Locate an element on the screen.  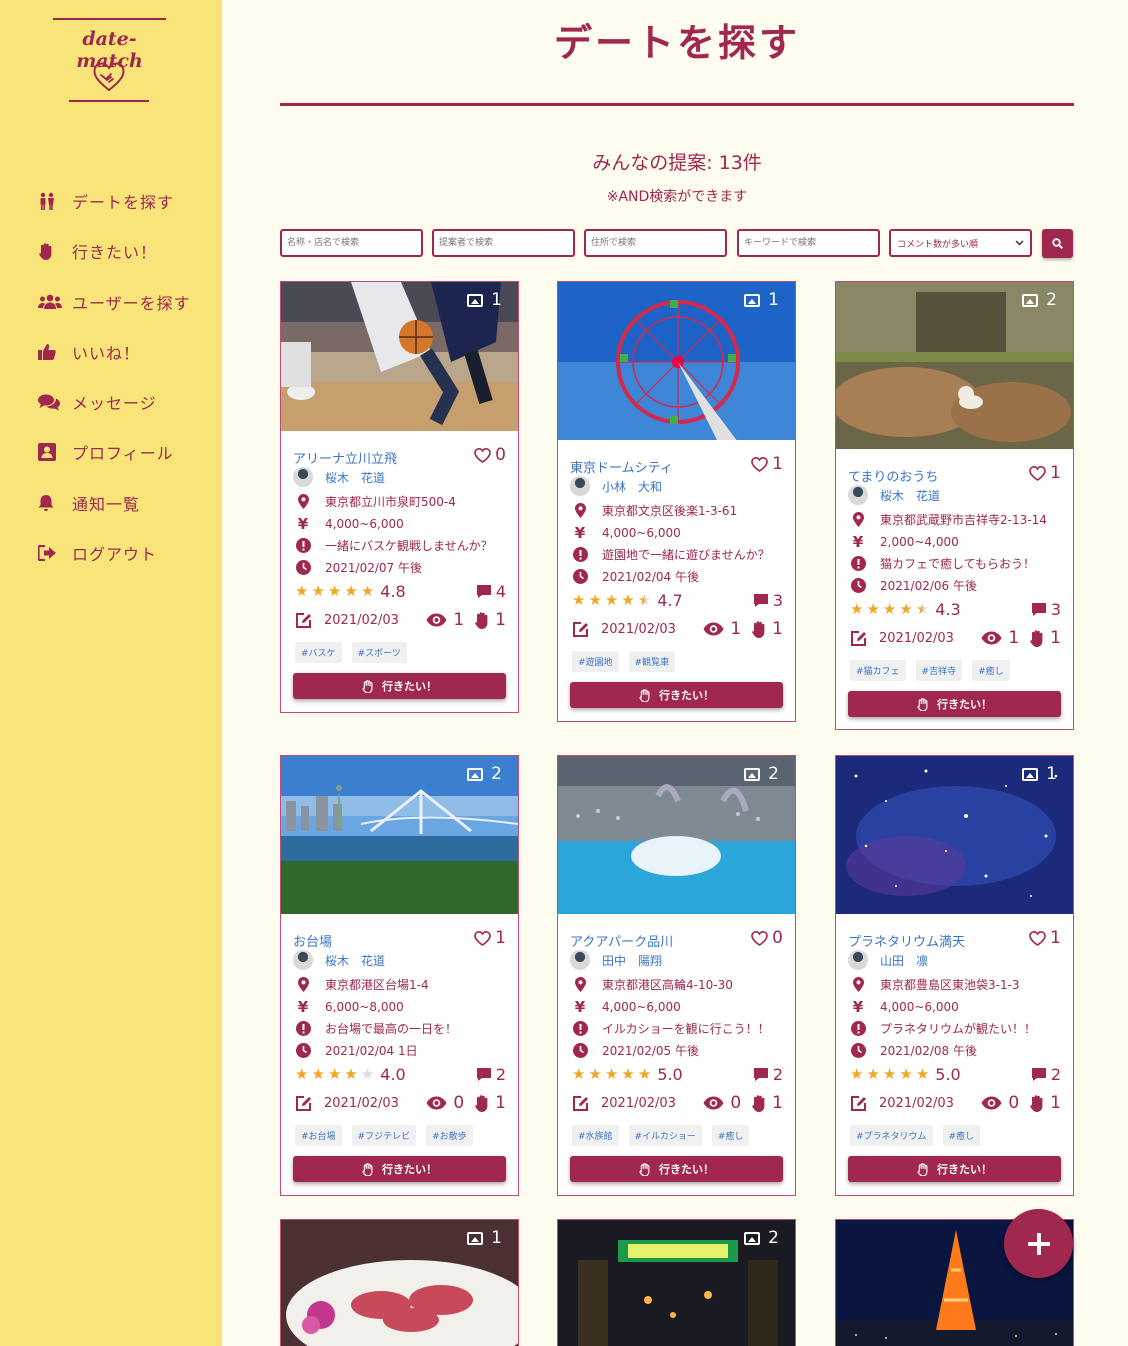
proposer-search-input is located at coordinates (503, 243).